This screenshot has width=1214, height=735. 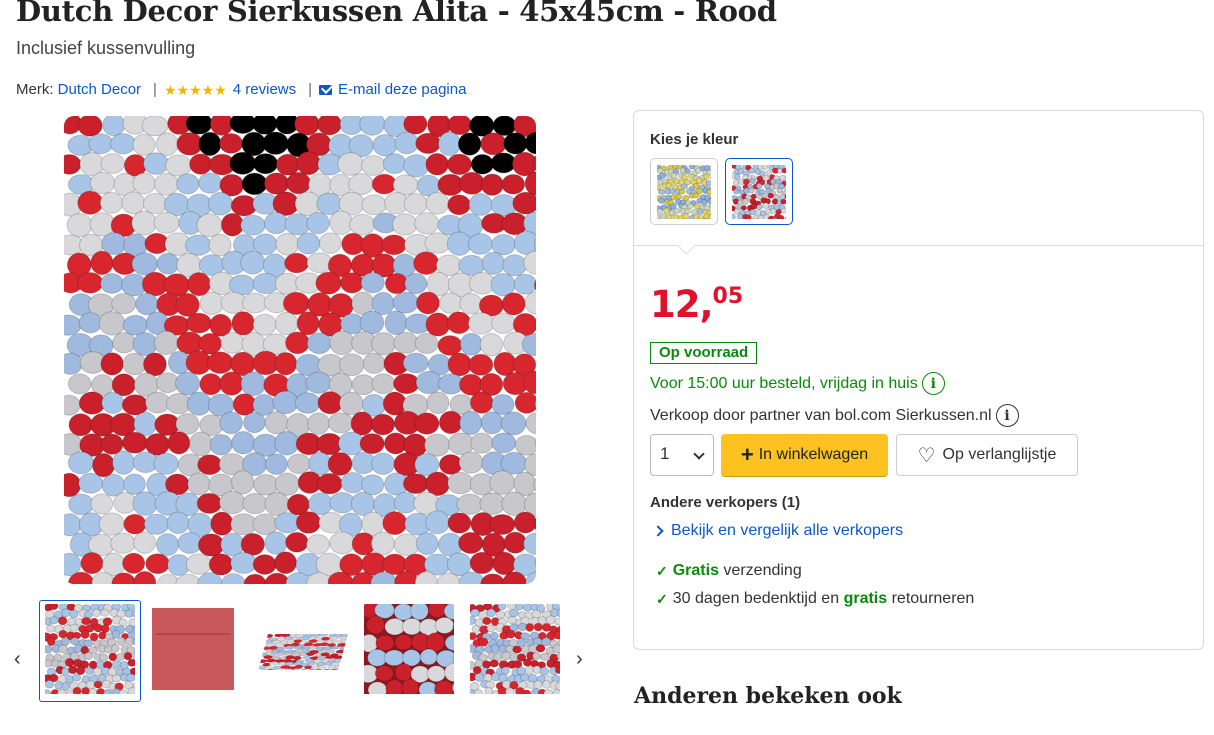 I want to click on brand-label: Merk:, so click(x=35, y=89).